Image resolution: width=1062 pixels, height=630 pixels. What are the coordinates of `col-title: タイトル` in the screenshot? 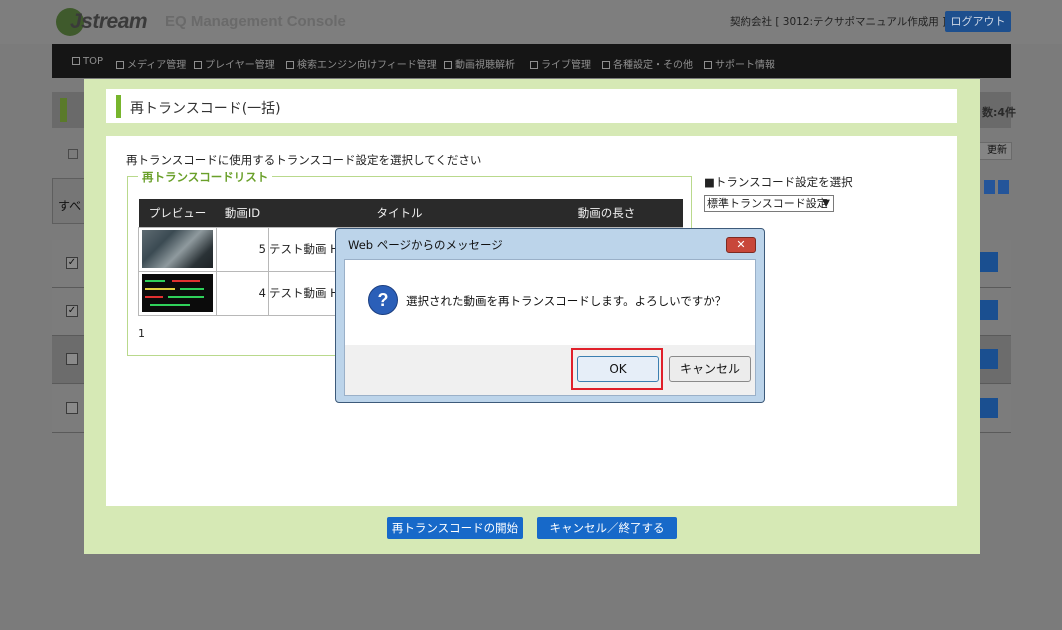 It's located at (399, 213).